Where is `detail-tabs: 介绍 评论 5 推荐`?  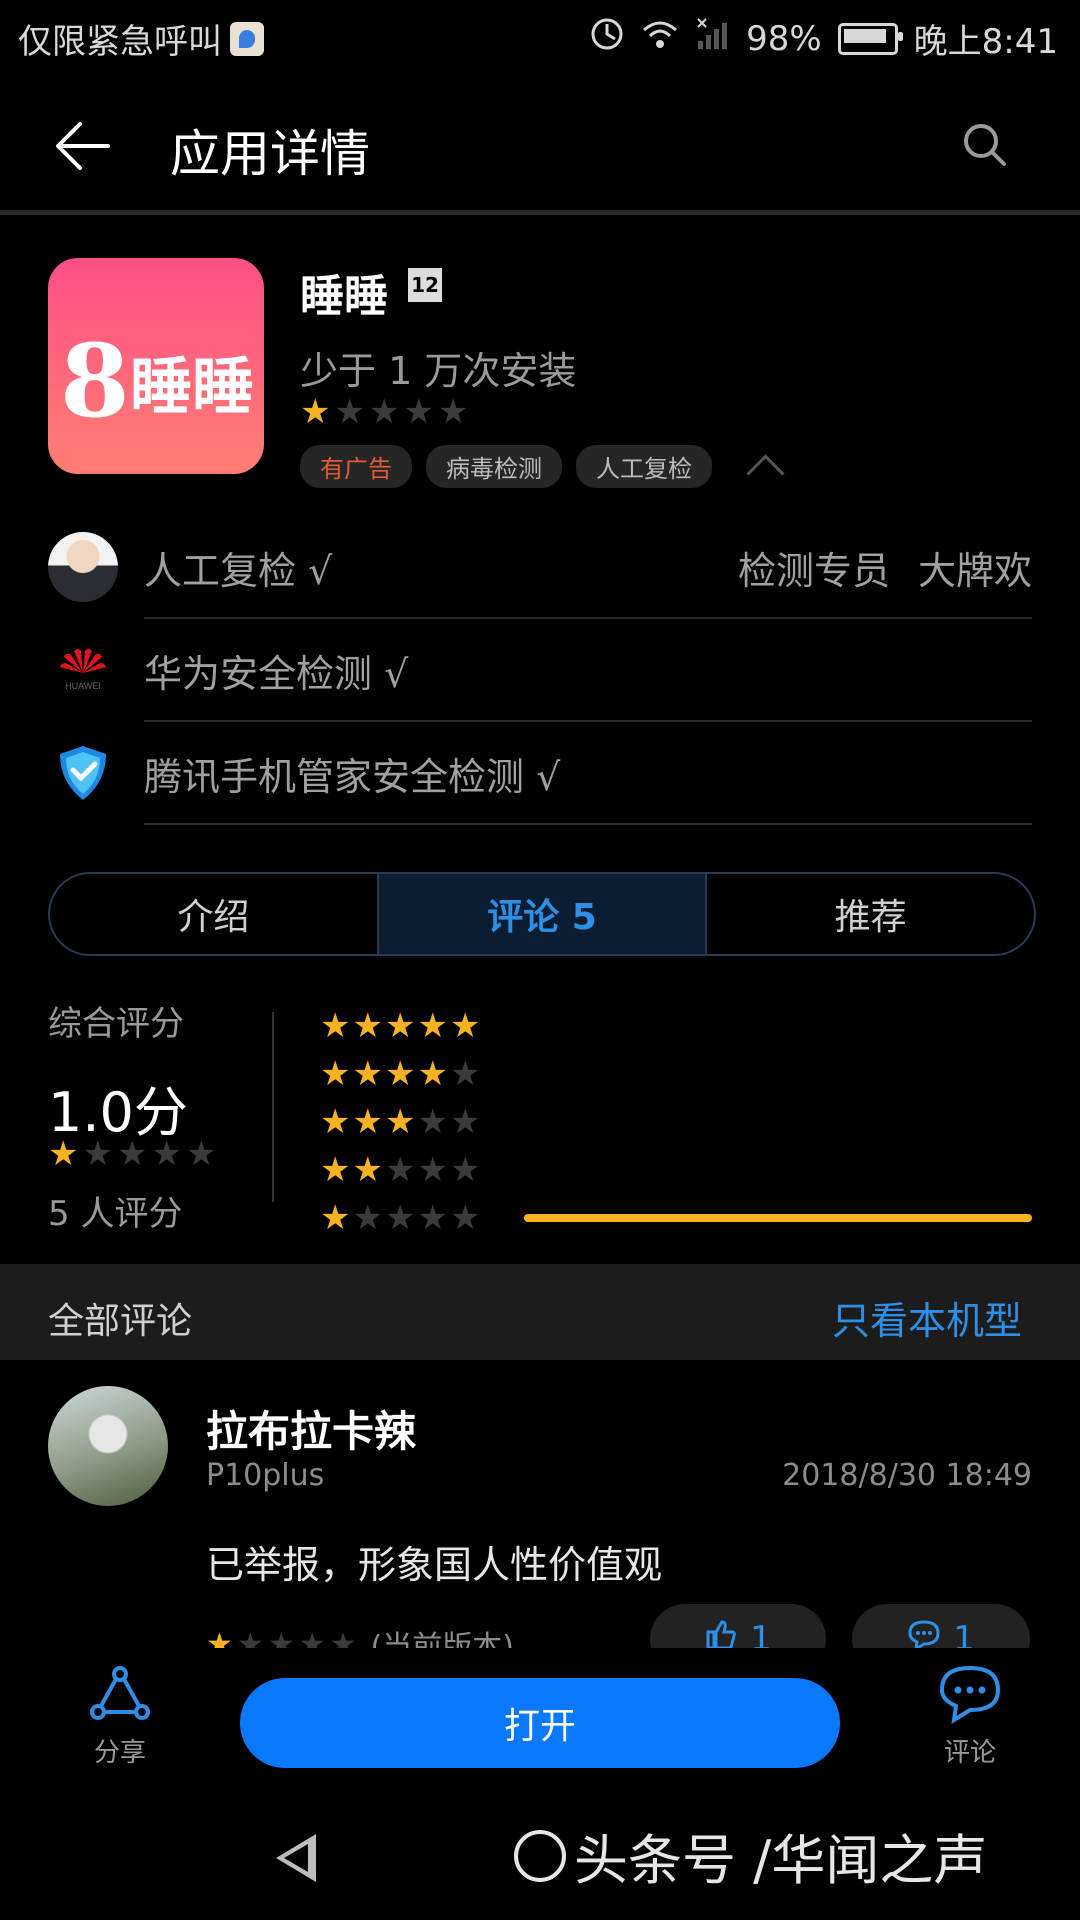
detail-tabs: 介绍 评论 5 推荐 is located at coordinates (542, 914).